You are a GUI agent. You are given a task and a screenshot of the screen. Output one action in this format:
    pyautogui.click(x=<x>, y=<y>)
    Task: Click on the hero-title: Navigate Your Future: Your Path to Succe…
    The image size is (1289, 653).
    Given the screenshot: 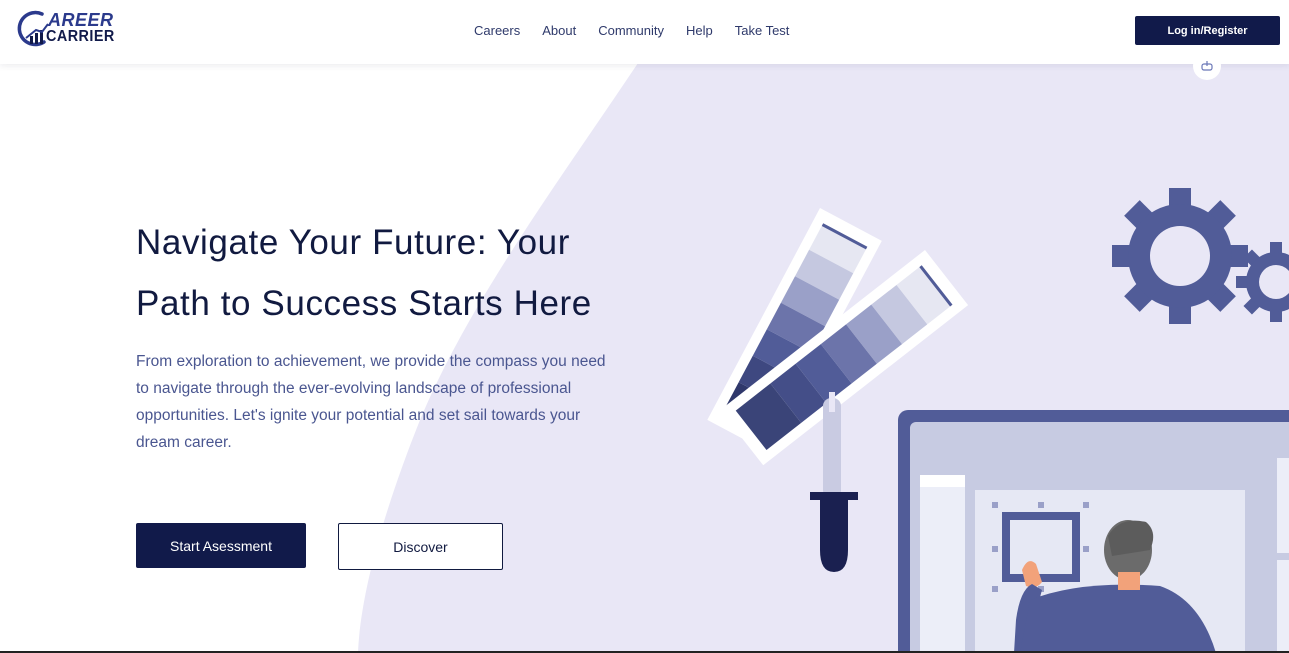 What is the action you would take?
    pyautogui.click(x=396, y=273)
    